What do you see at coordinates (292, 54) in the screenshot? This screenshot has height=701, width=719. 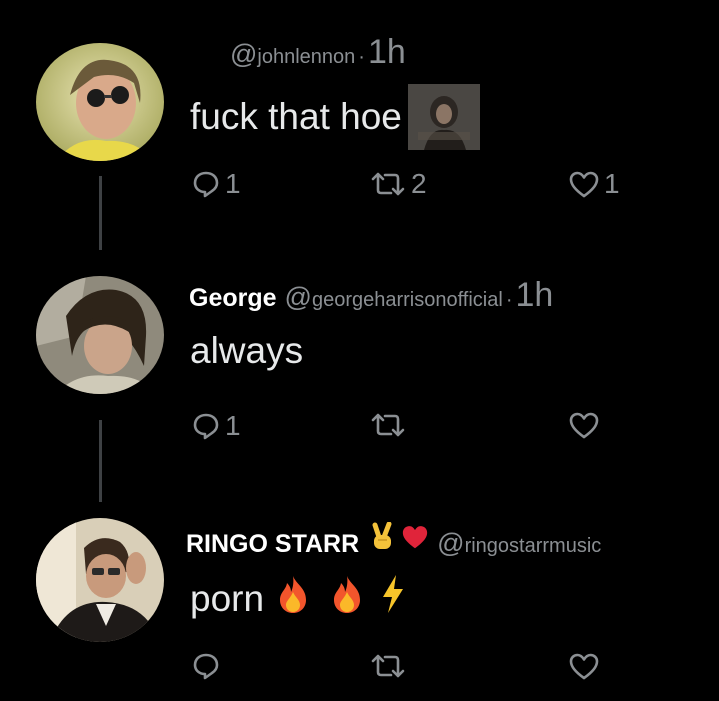 I see `user-handle: @johnlennon` at bounding box center [292, 54].